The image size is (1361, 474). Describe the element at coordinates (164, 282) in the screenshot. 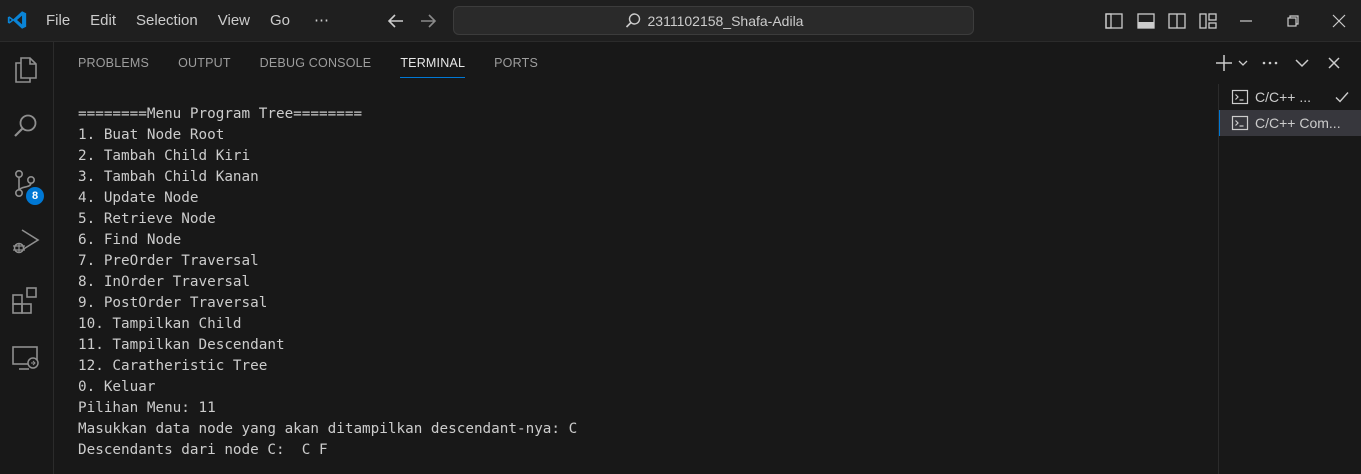

I see `terminal-line: 8. InOrder Traversal` at that location.